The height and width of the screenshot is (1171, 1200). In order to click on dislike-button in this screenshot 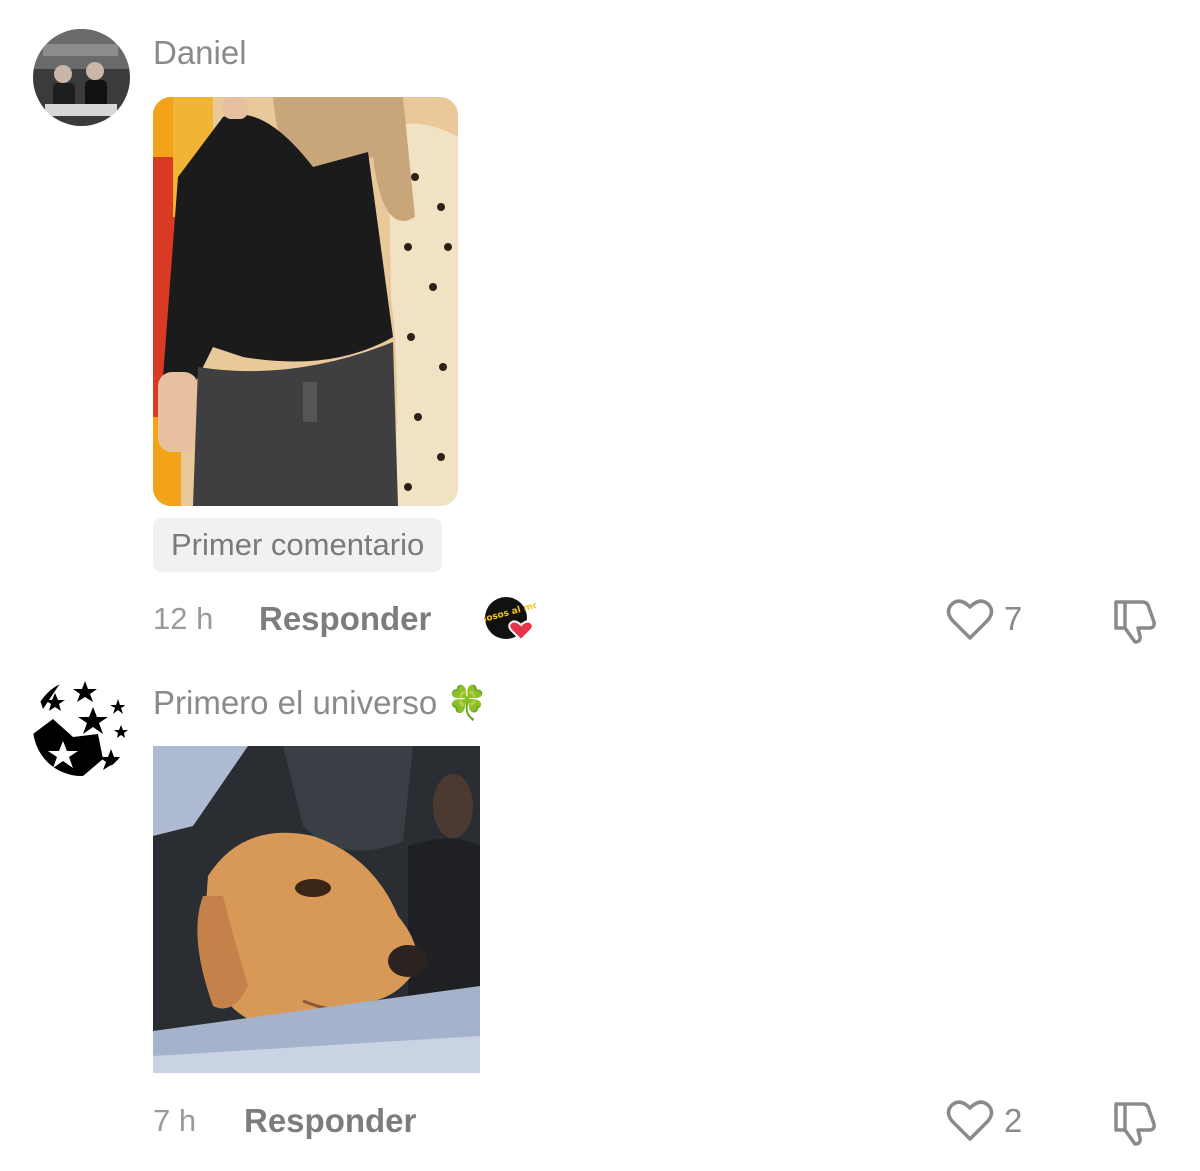, I will do `click(1134, 1122)`.